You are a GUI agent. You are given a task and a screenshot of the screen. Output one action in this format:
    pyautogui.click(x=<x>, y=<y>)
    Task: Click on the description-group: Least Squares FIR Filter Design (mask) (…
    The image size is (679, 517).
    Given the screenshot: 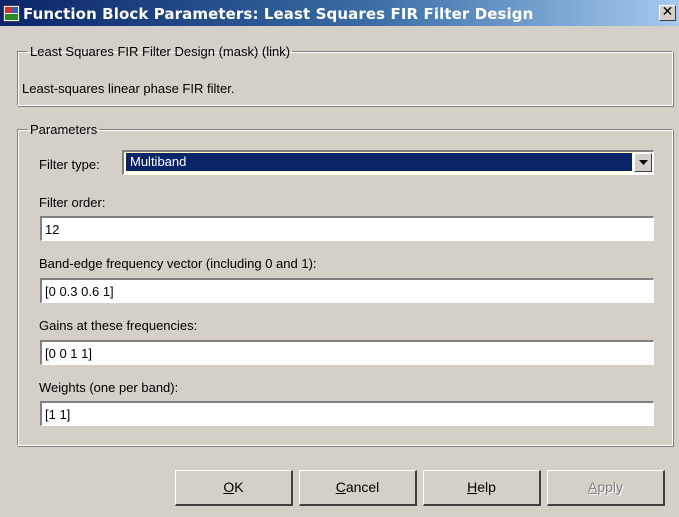 What is the action you would take?
    pyautogui.click(x=345, y=75)
    